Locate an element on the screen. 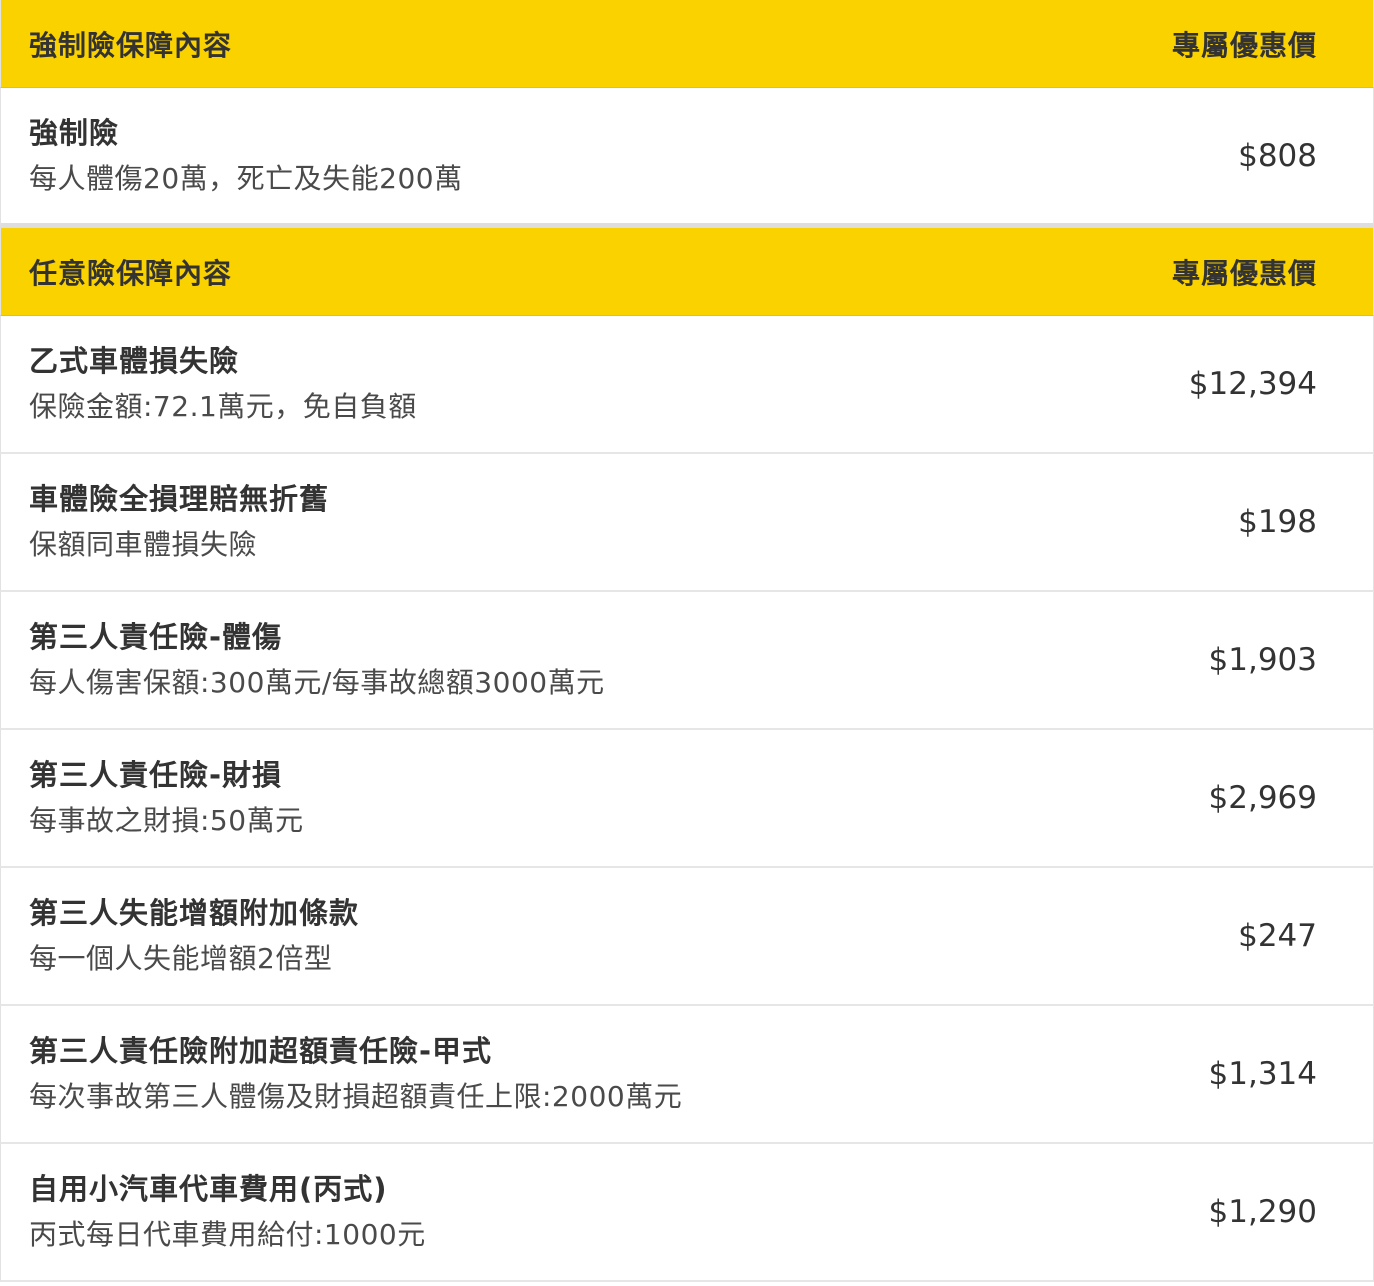 The height and width of the screenshot is (1286, 1374). coverage-row: 自用小汽車代車費用(丙式) 丙式每日代車費用給付:1000元 $1,290 is located at coordinates (687, 1213).